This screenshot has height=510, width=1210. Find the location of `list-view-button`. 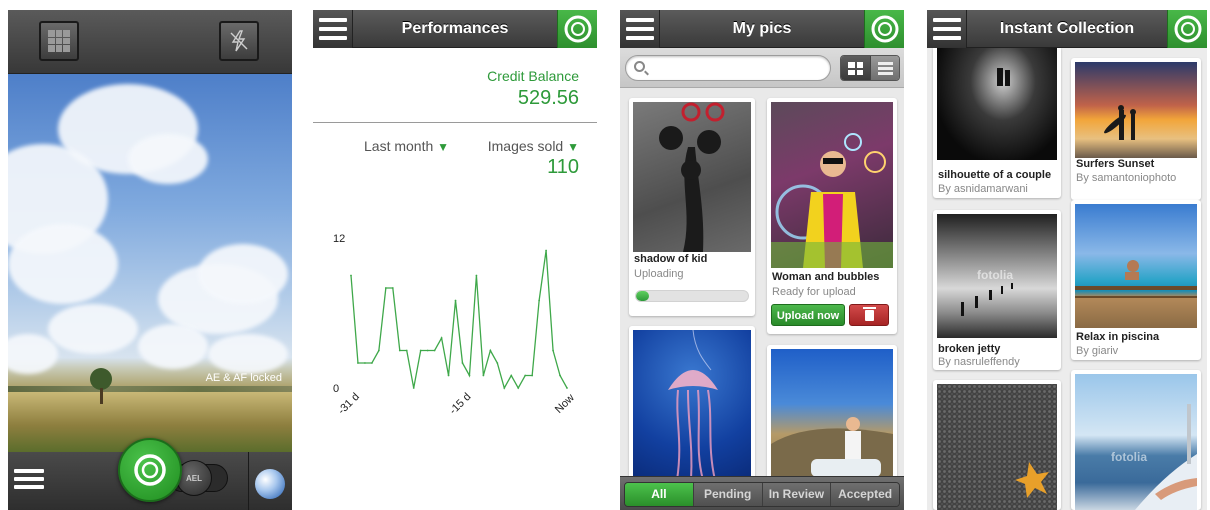

list-view-button is located at coordinates (884, 68).